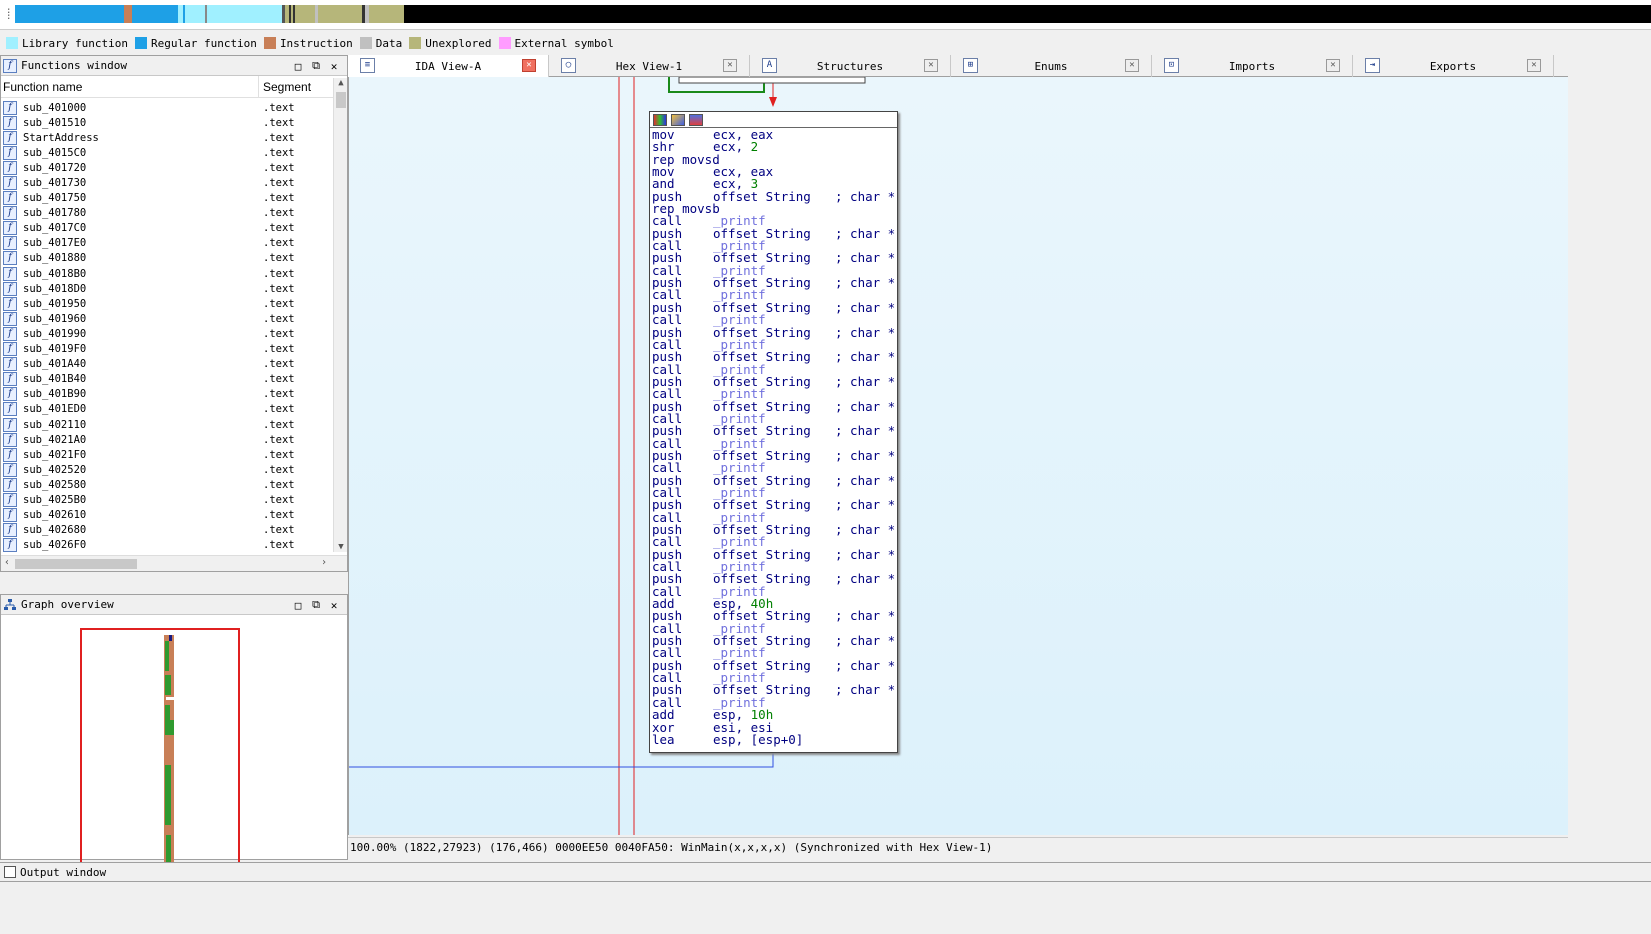  What do you see at coordinates (773, 120) in the screenshot?
I see `node-titlebar` at bounding box center [773, 120].